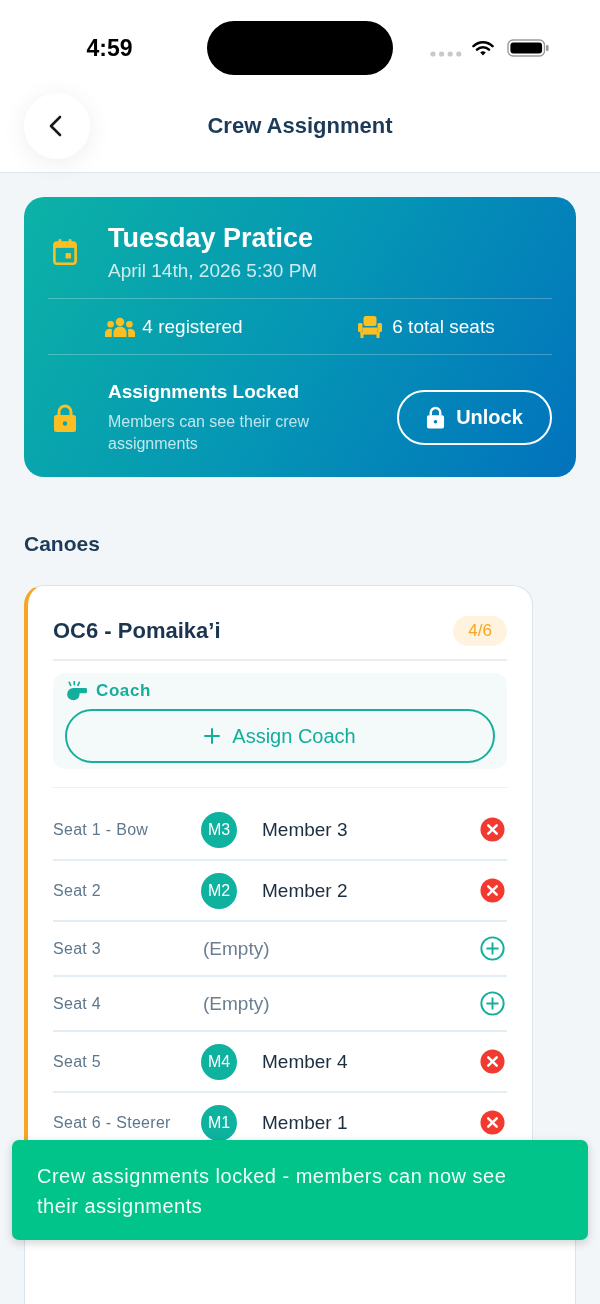 This screenshot has height=1304, width=600. I want to click on page-title: Crew Assignment, so click(300, 126).